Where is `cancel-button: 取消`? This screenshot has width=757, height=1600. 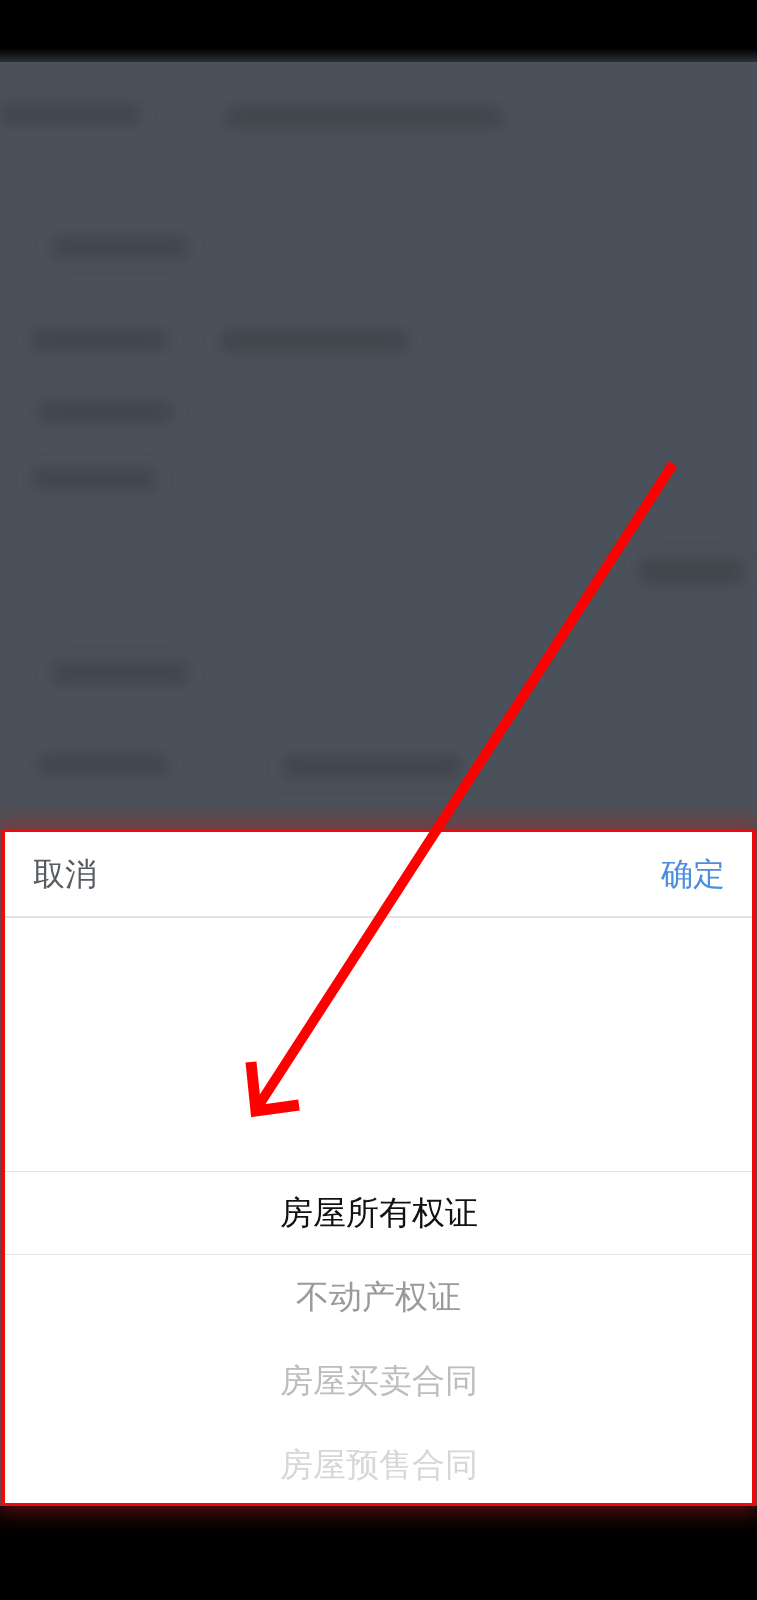
cancel-button: 取消 is located at coordinates (65, 874).